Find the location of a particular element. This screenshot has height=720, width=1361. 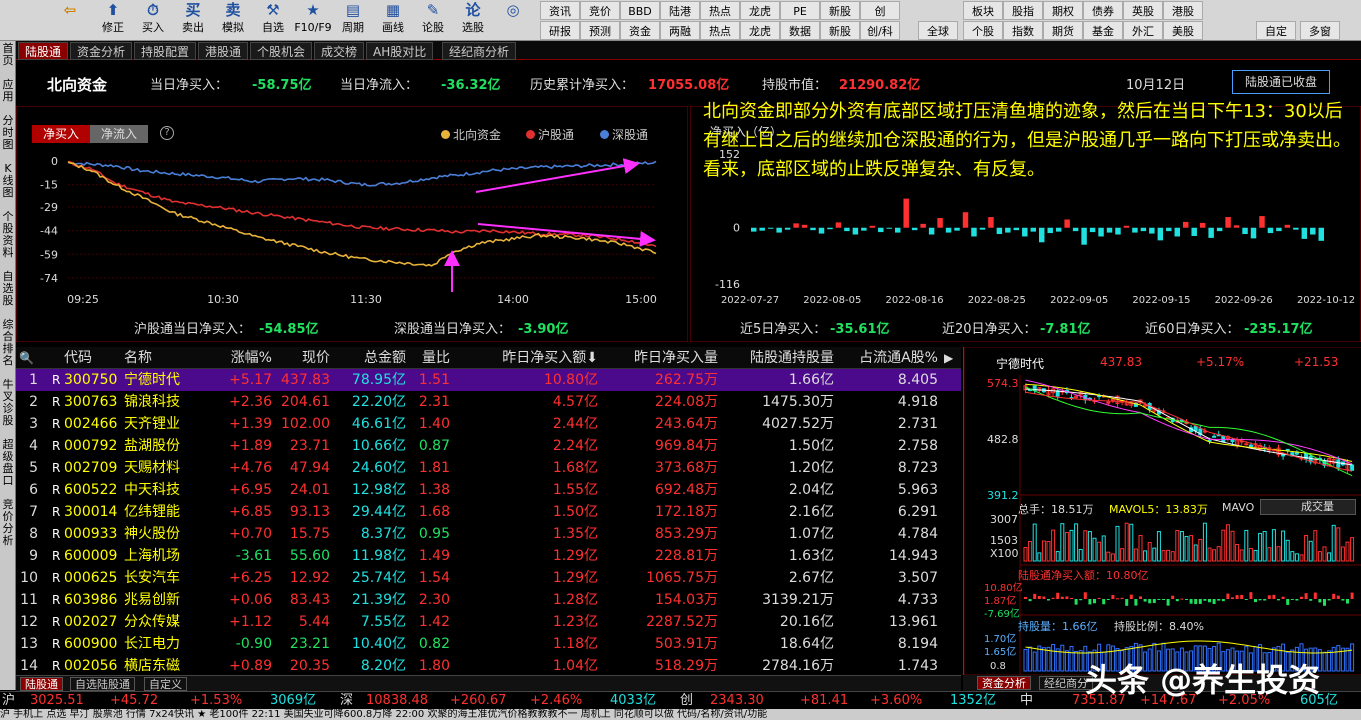

grid-btn-0-6: PE is located at coordinates (800, 10).